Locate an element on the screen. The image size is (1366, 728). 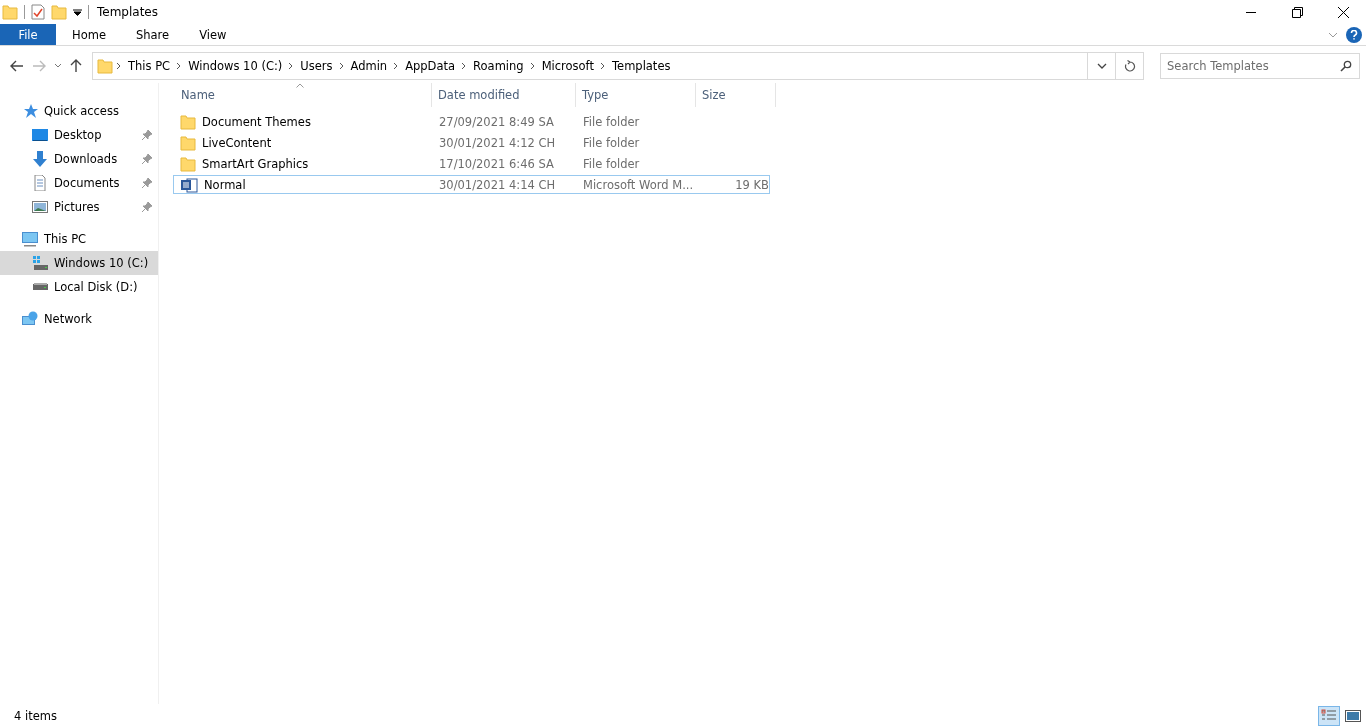
search-field: Search Templates is located at coordinates (1260, 66).